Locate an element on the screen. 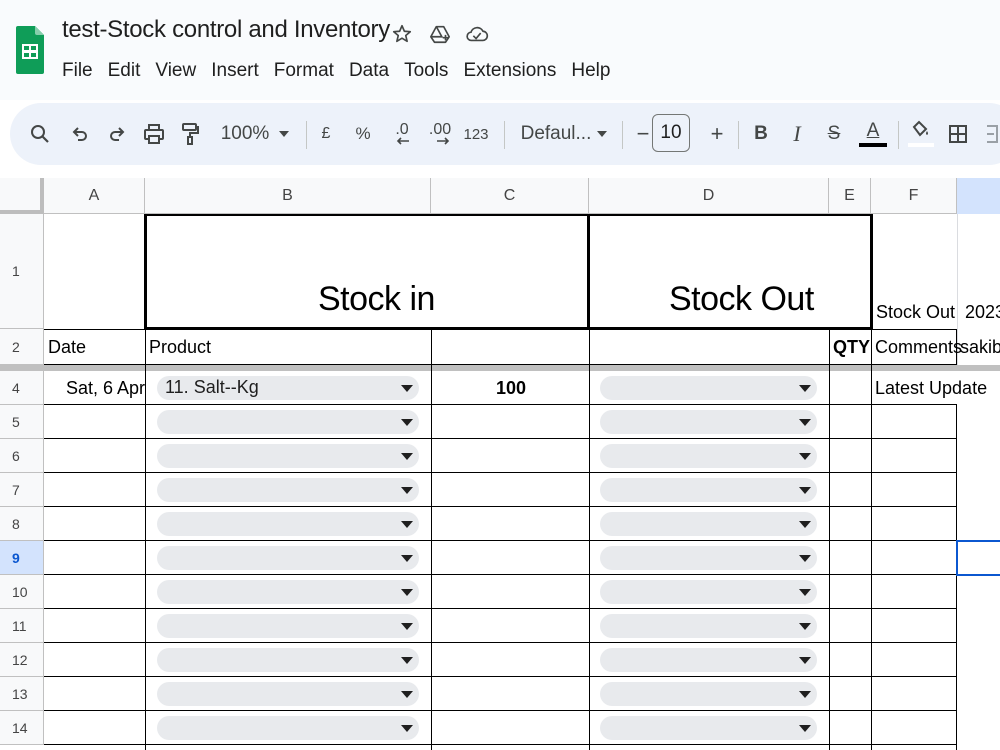 Image resolution: width=1000 pixels, height=750 pixels. row-header-9: 9 is located at coordinates (22, 558).